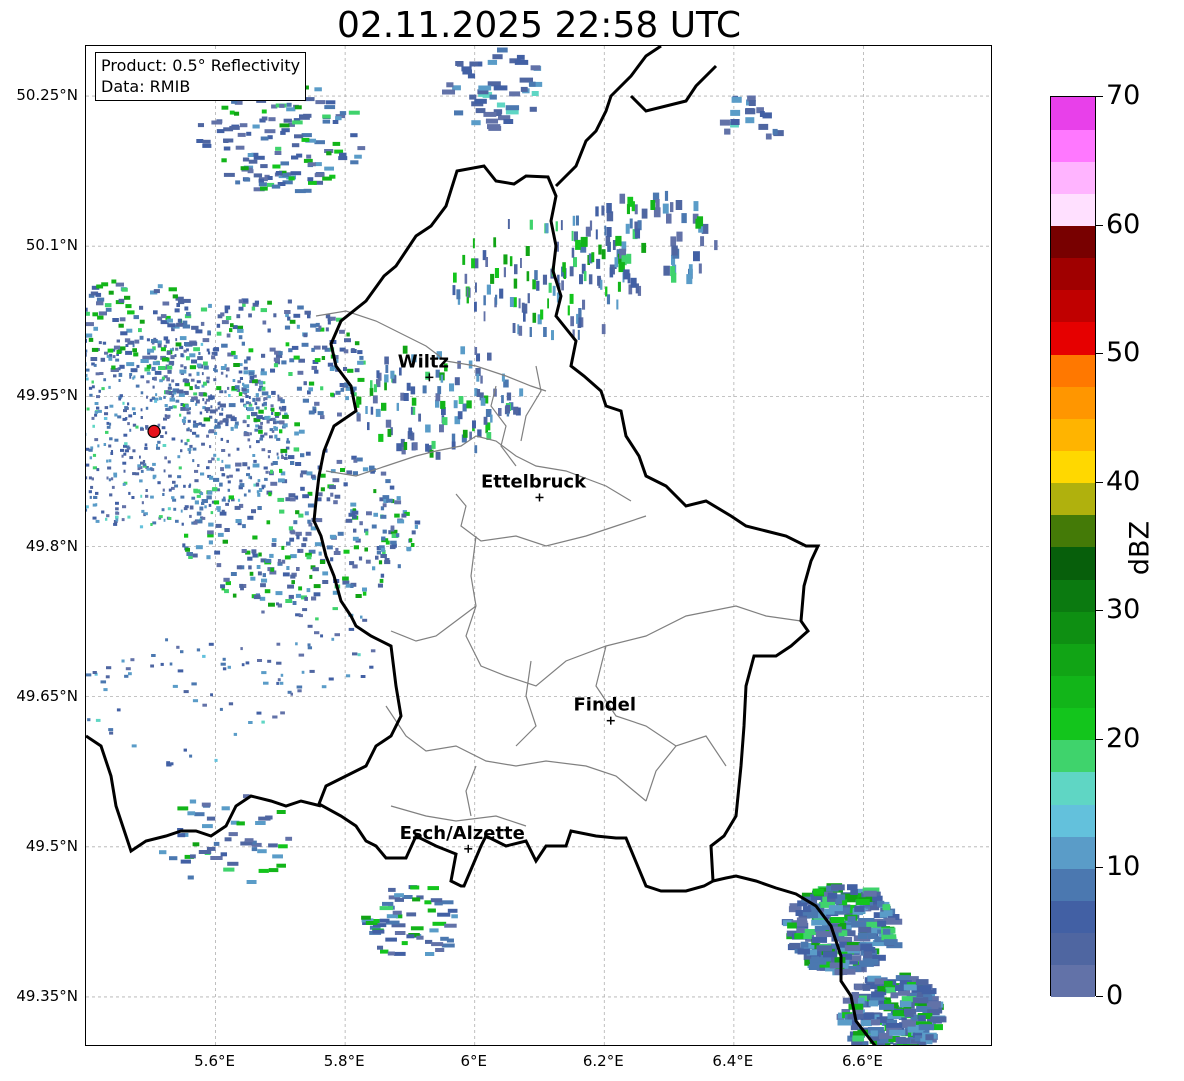  Describe the element at coordinates (733, 1061) in the screenshot. I see `lon-label: 6.4°E` at that location.